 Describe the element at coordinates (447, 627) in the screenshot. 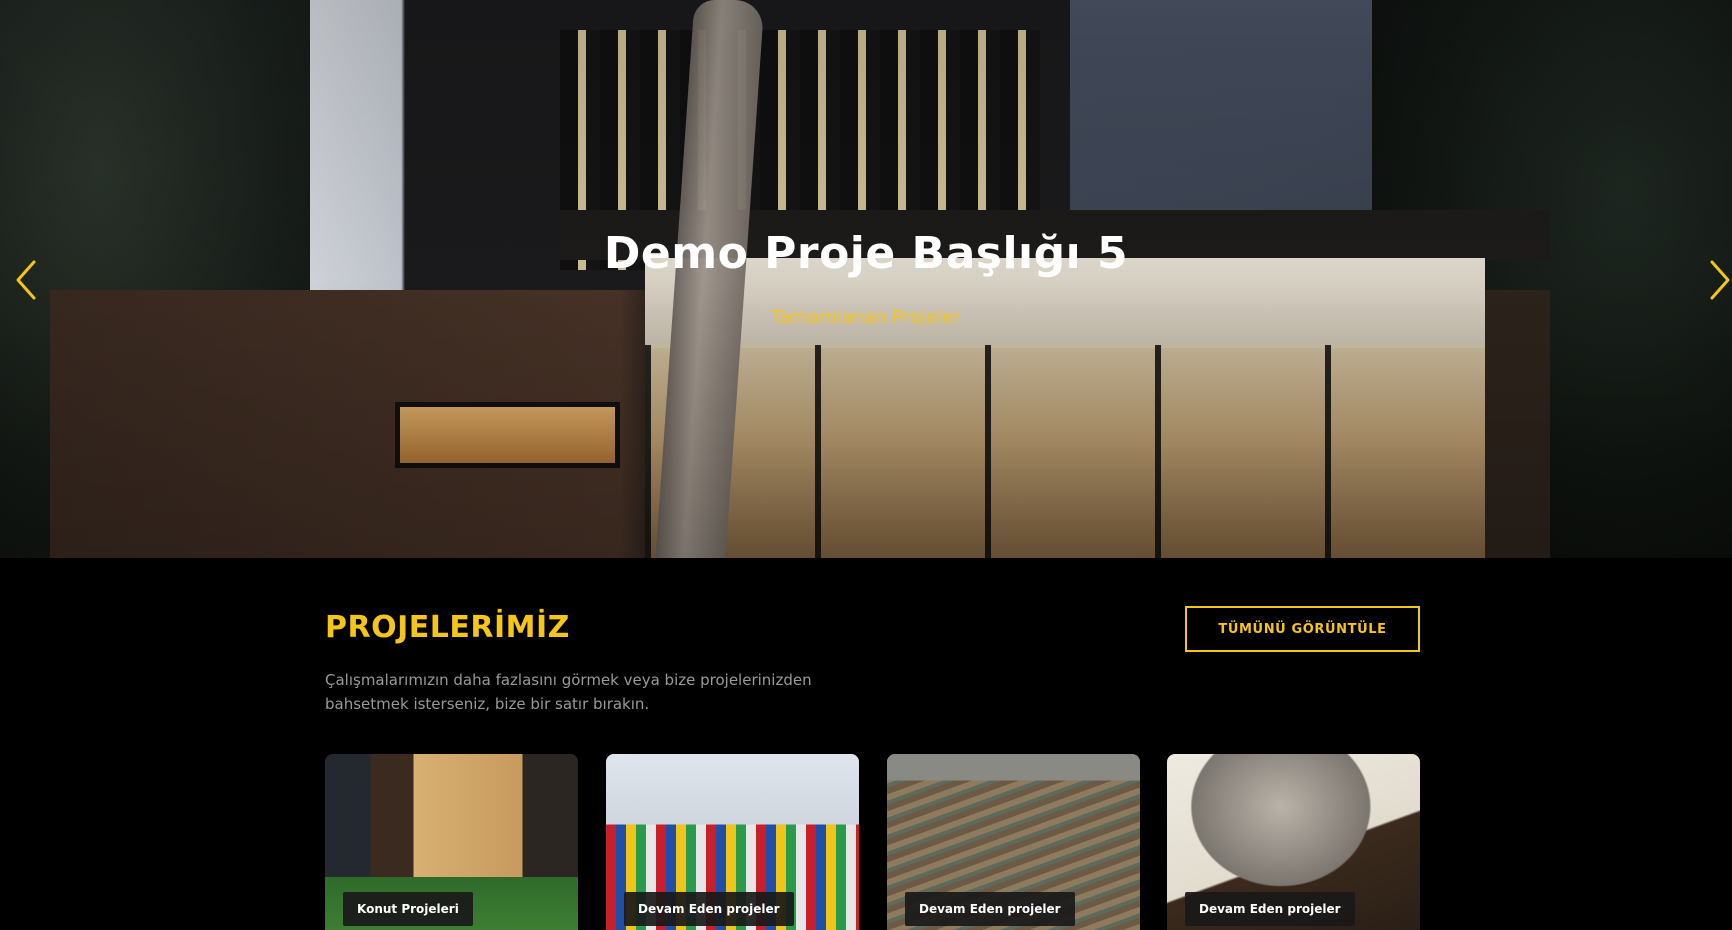

I see `section-title: PROJELERİMİZ` at that location.